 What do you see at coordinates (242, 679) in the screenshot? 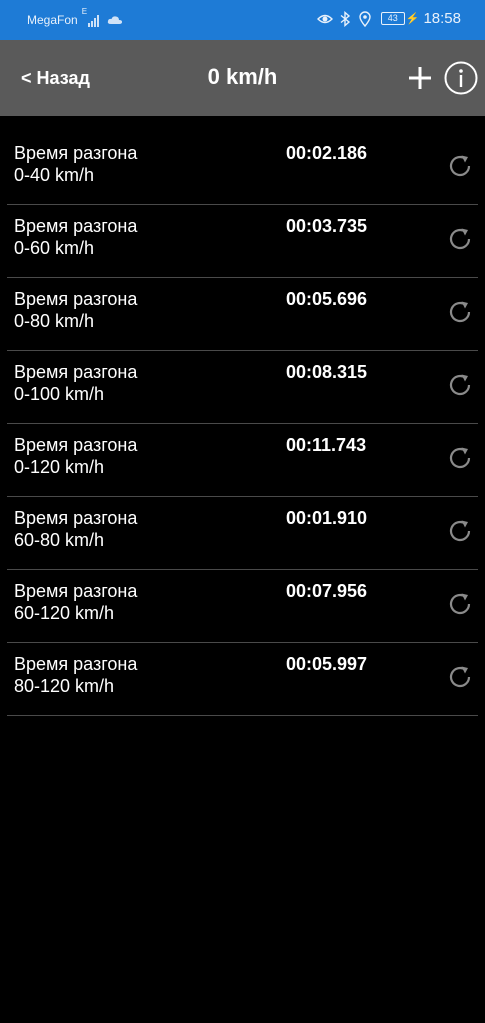
I see `list-item: Время разгона 80-120 km/h 00:05.997` at bounding box center [242, 679].